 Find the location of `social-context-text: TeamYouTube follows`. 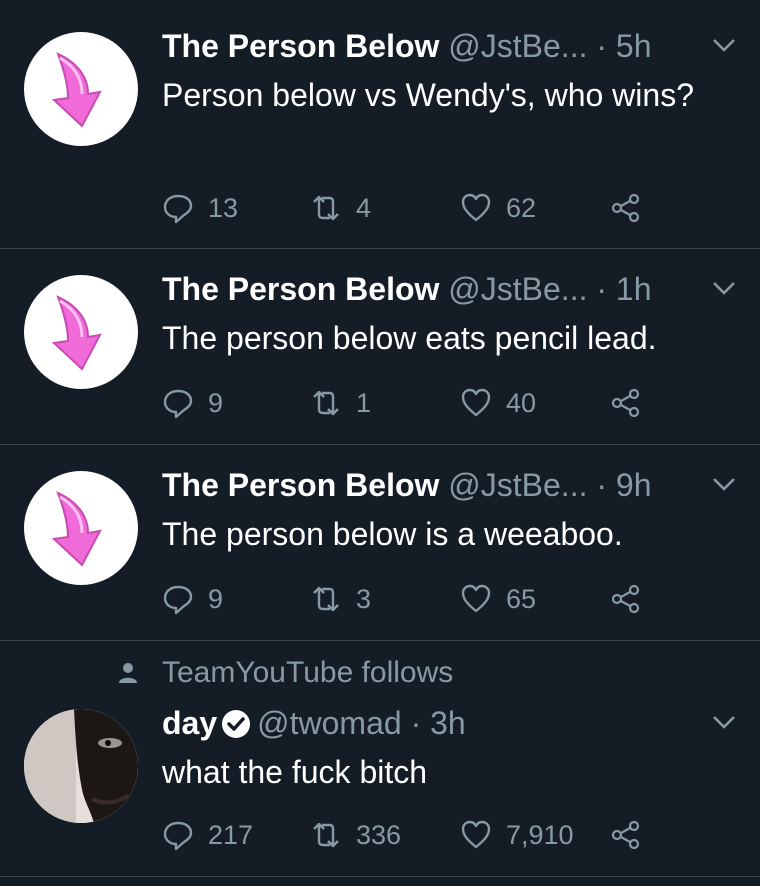

social-context-text: TeamYouTube follows is located at coordinates (308, 672).